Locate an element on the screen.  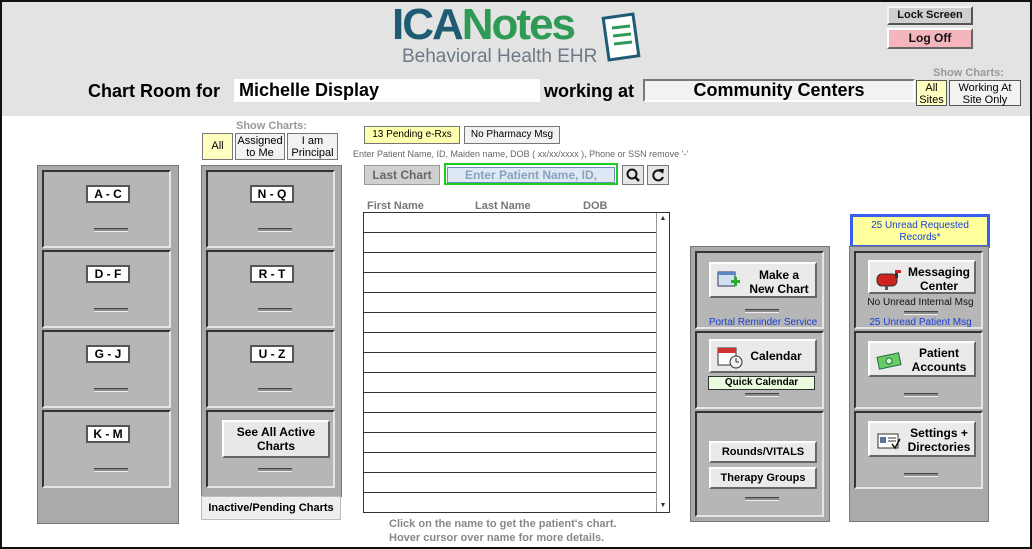
drawer-label: A - C is located at coordinates (108, 194).